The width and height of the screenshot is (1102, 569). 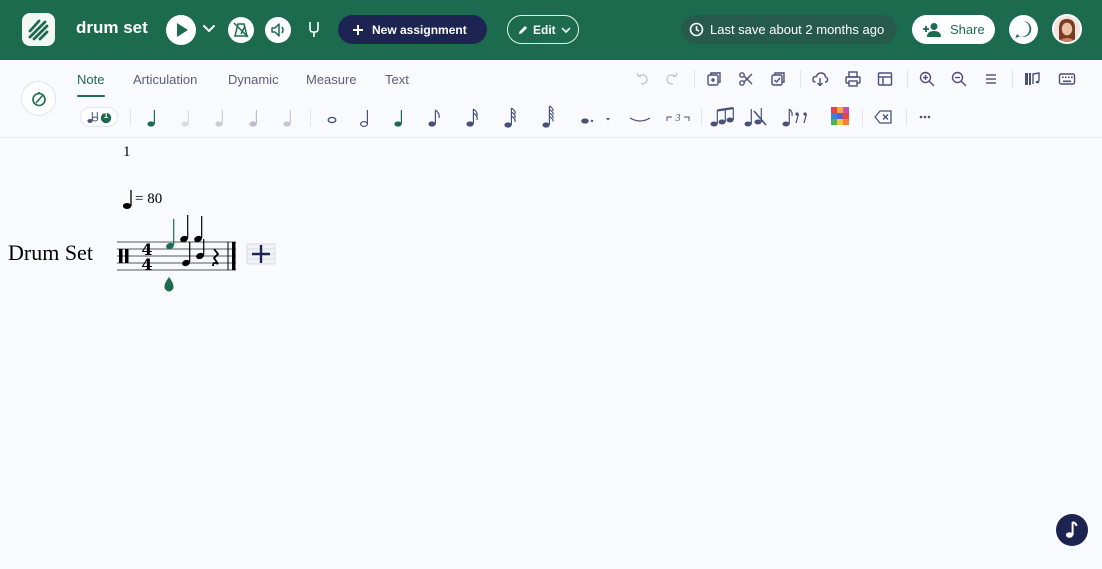 I want to click on svg-text: 3, so click(x=678, y=118).